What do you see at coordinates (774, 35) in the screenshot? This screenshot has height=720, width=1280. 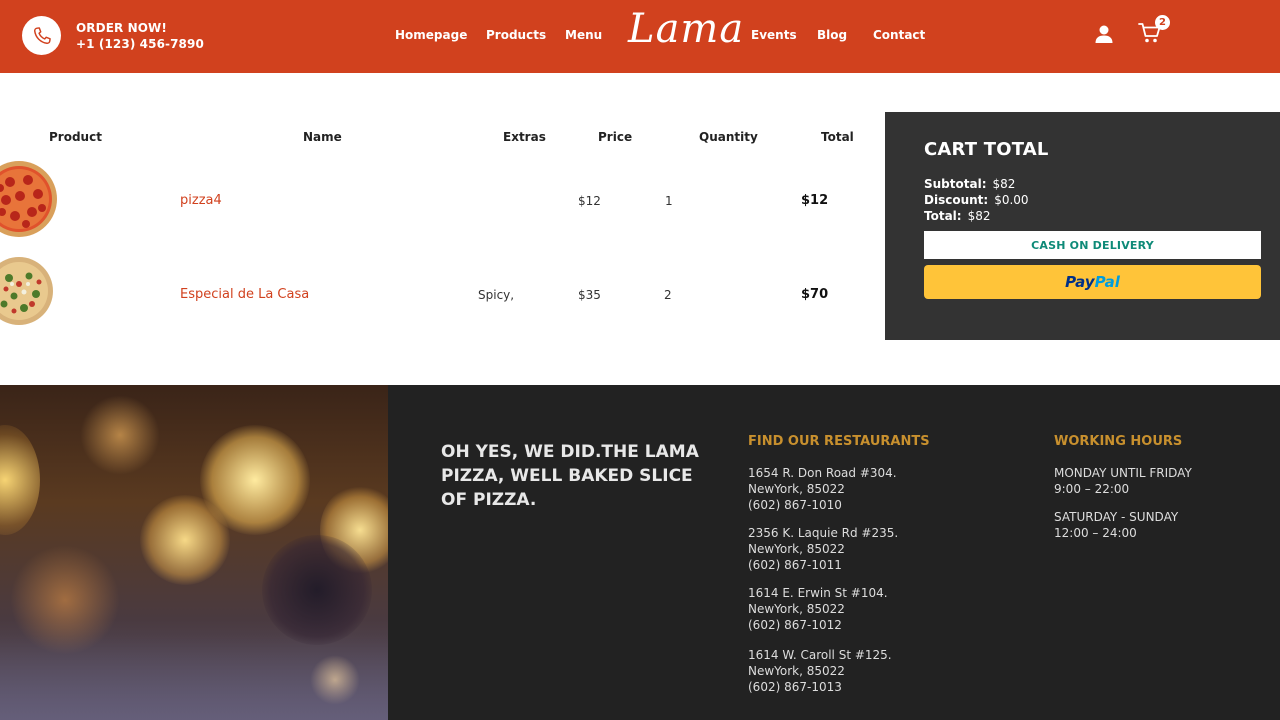 I see `nav-link-events: Events` at bounding box center [774, 35].